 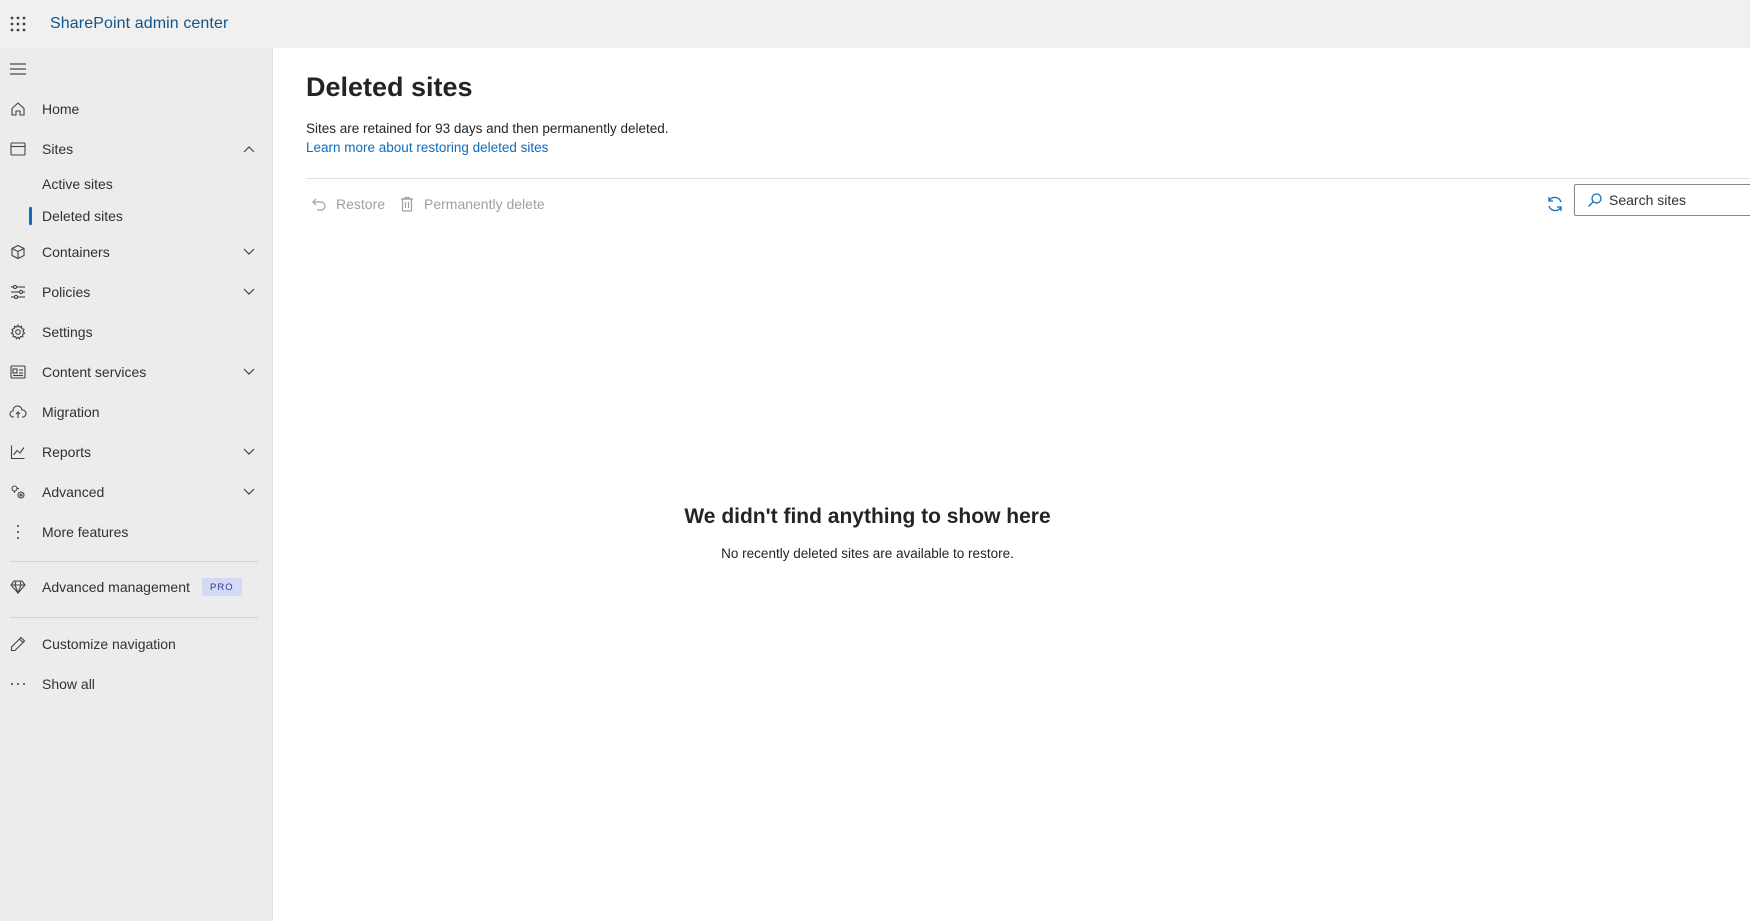 What do you see at coordinates (18, 532) in the screenshot?
I see `vertical-dots-icon` at bounding box center [18, 532].